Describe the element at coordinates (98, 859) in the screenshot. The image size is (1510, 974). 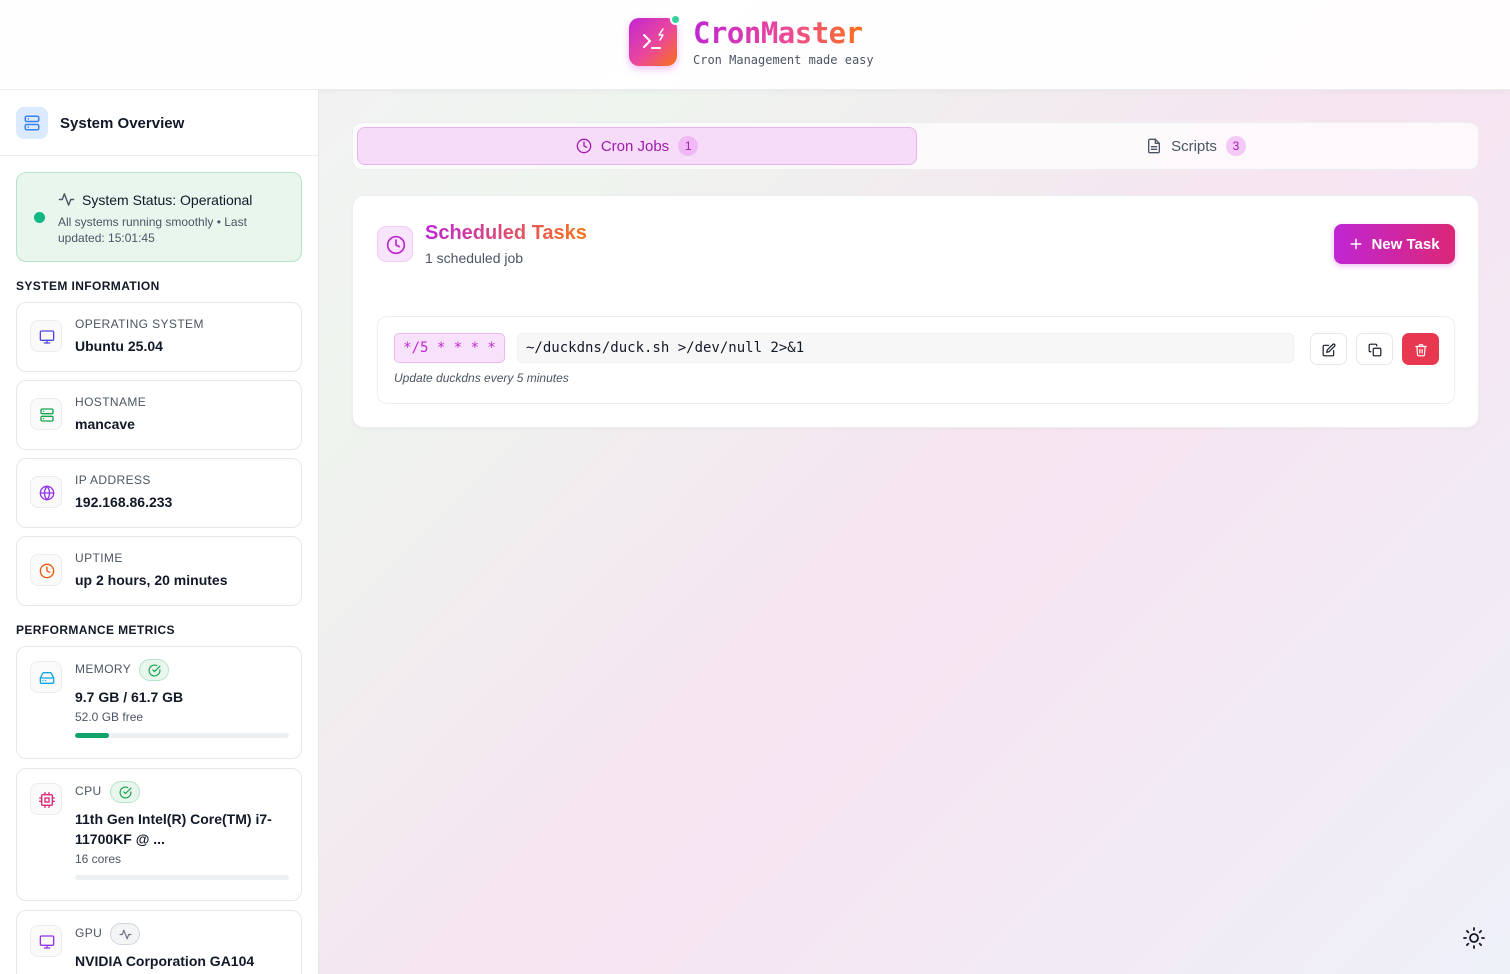
I see `metric-sub: 16 cores` at that location.